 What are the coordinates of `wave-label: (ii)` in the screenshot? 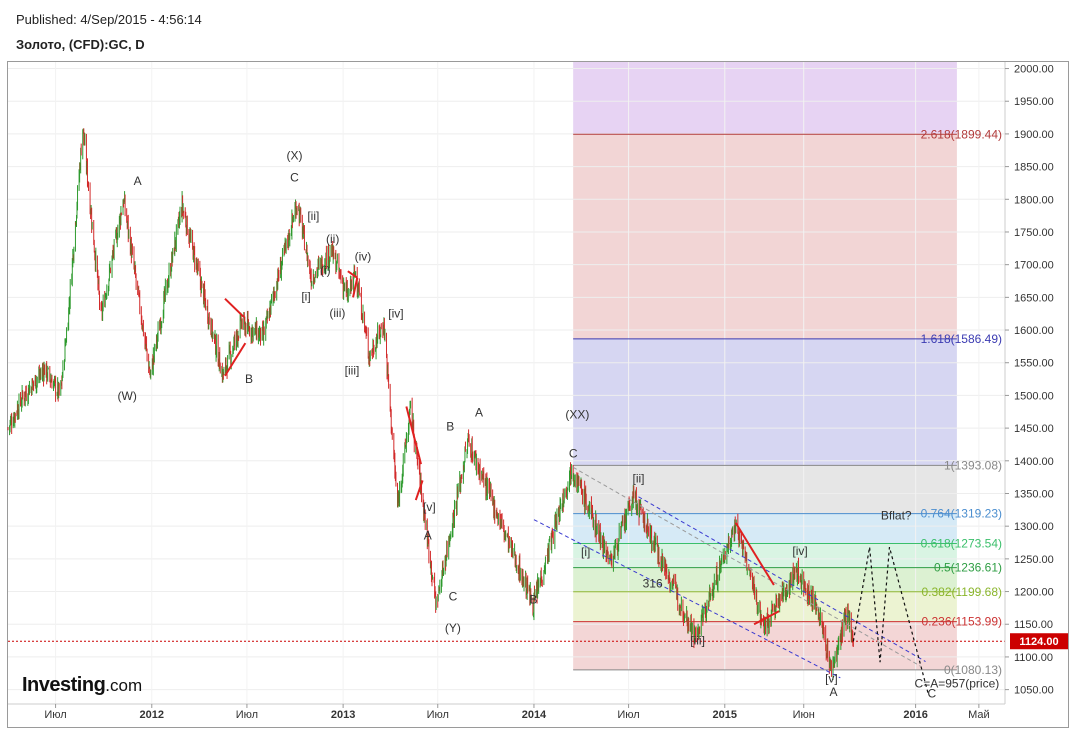 It's located at (332, 239).